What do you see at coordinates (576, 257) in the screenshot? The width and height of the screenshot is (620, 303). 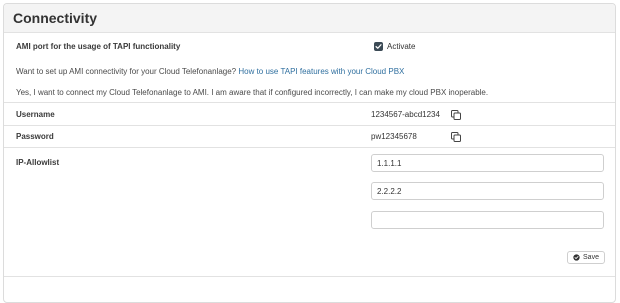 I see `check-circle-icon` at bounding box center [576, 257].